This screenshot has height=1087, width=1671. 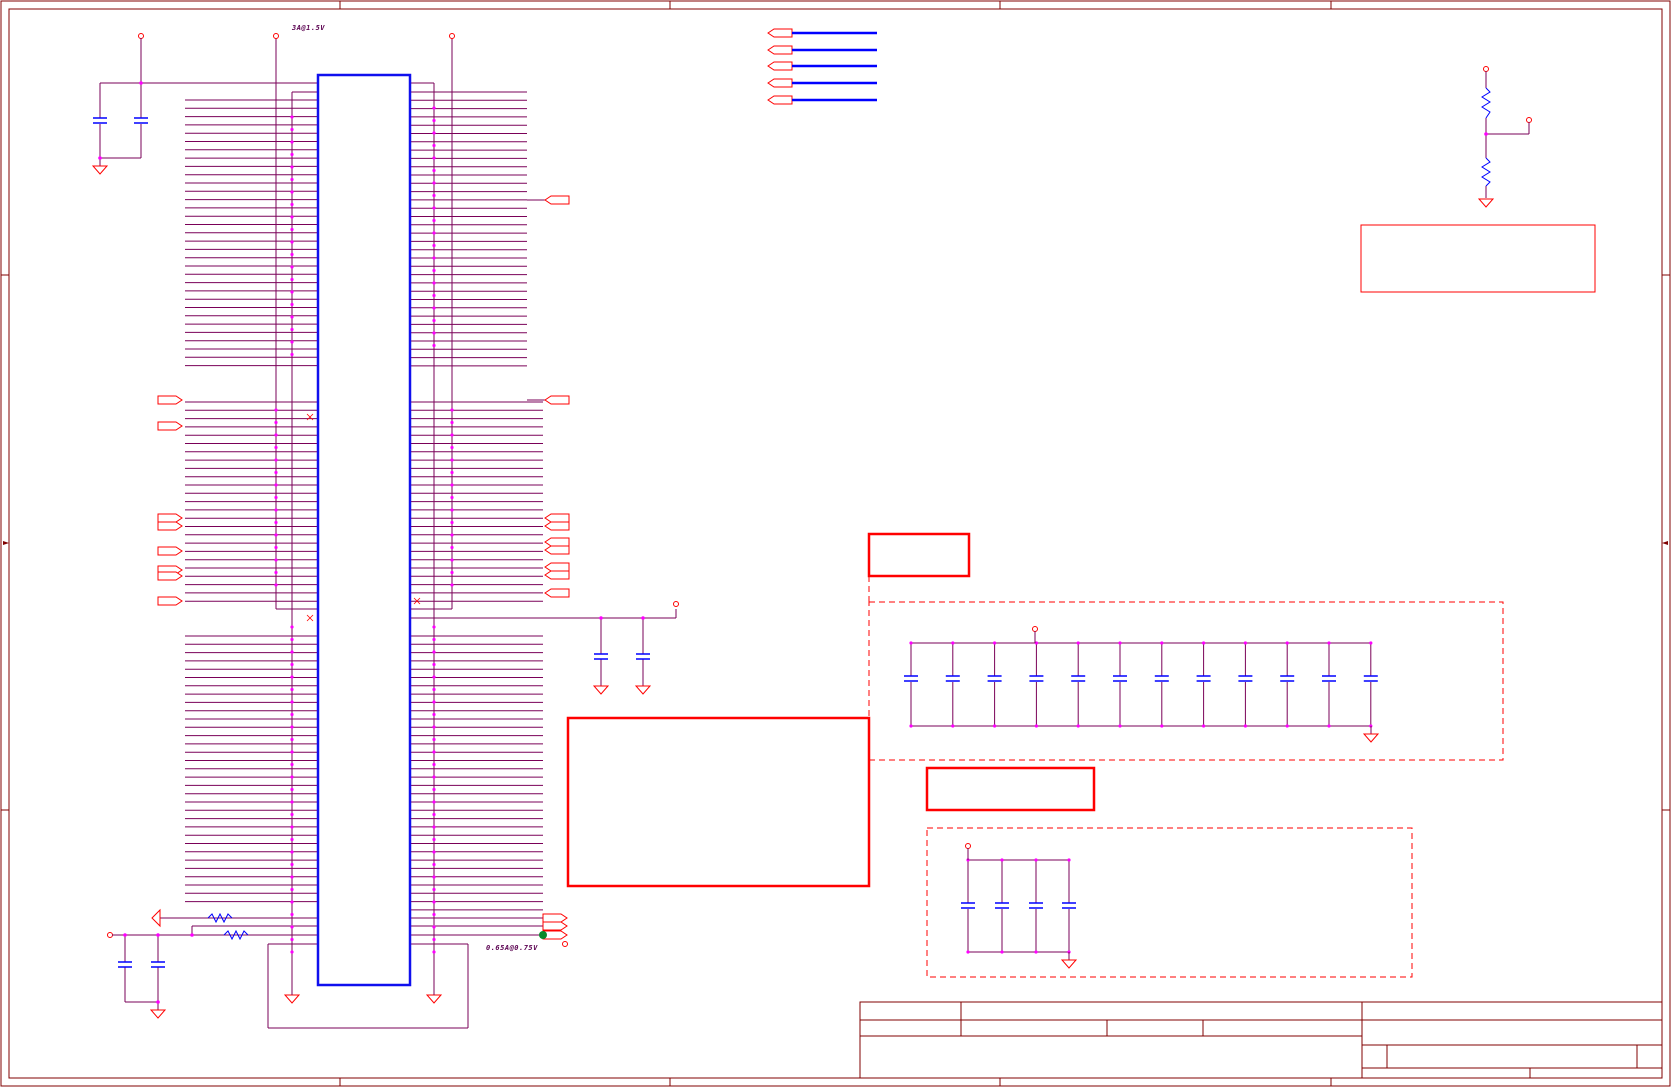 What do you see at coordinates (512, 948) in the screenshot?
I see `termination-rail-annotation: 0.65A@0.75V` at bounding box center [512, 948].